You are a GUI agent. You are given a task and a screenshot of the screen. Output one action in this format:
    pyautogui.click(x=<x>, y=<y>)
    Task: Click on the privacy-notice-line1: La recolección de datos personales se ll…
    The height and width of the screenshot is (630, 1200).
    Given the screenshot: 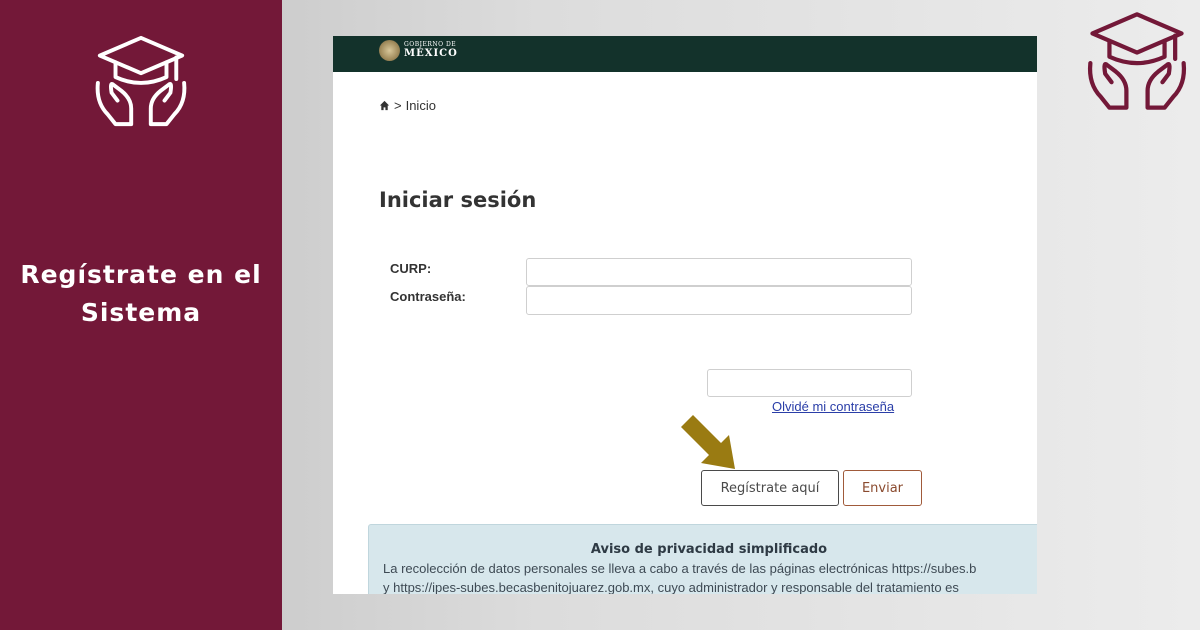 What is the action you would take?
    pyautogui.click(x=680, y=568)
    